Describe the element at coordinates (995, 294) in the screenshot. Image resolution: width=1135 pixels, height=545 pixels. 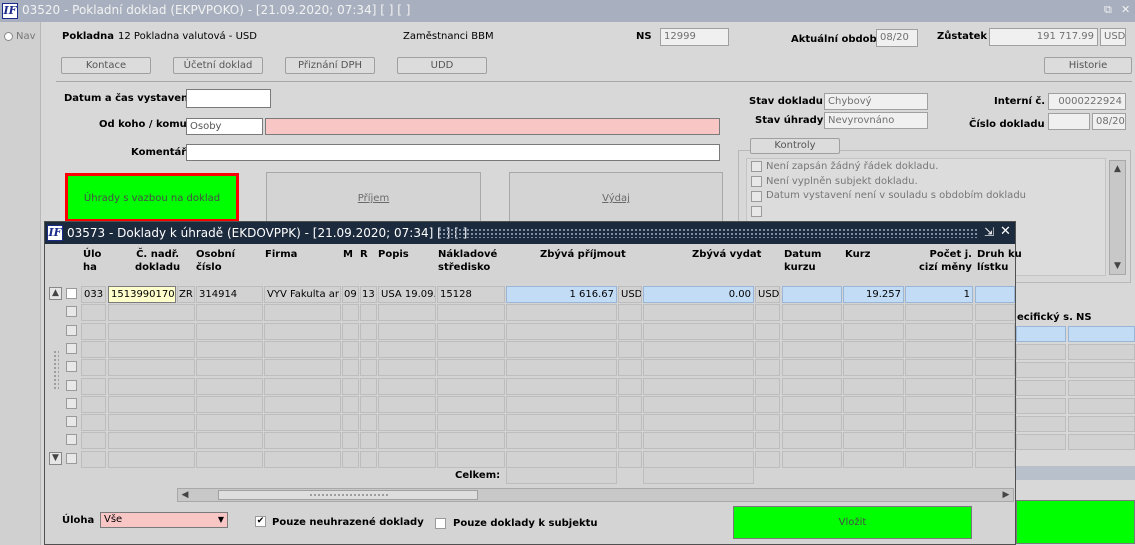
I see `cell-druh` at that location.